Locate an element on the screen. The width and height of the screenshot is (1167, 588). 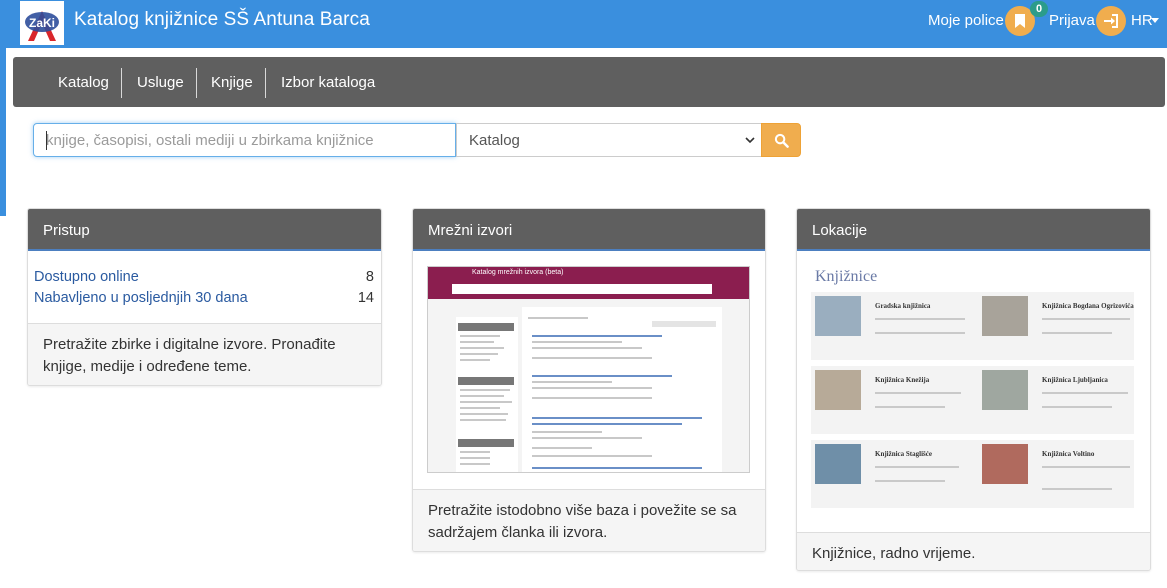
library-name: Knjižnica Voltino is located at coordinates (1068, 454).